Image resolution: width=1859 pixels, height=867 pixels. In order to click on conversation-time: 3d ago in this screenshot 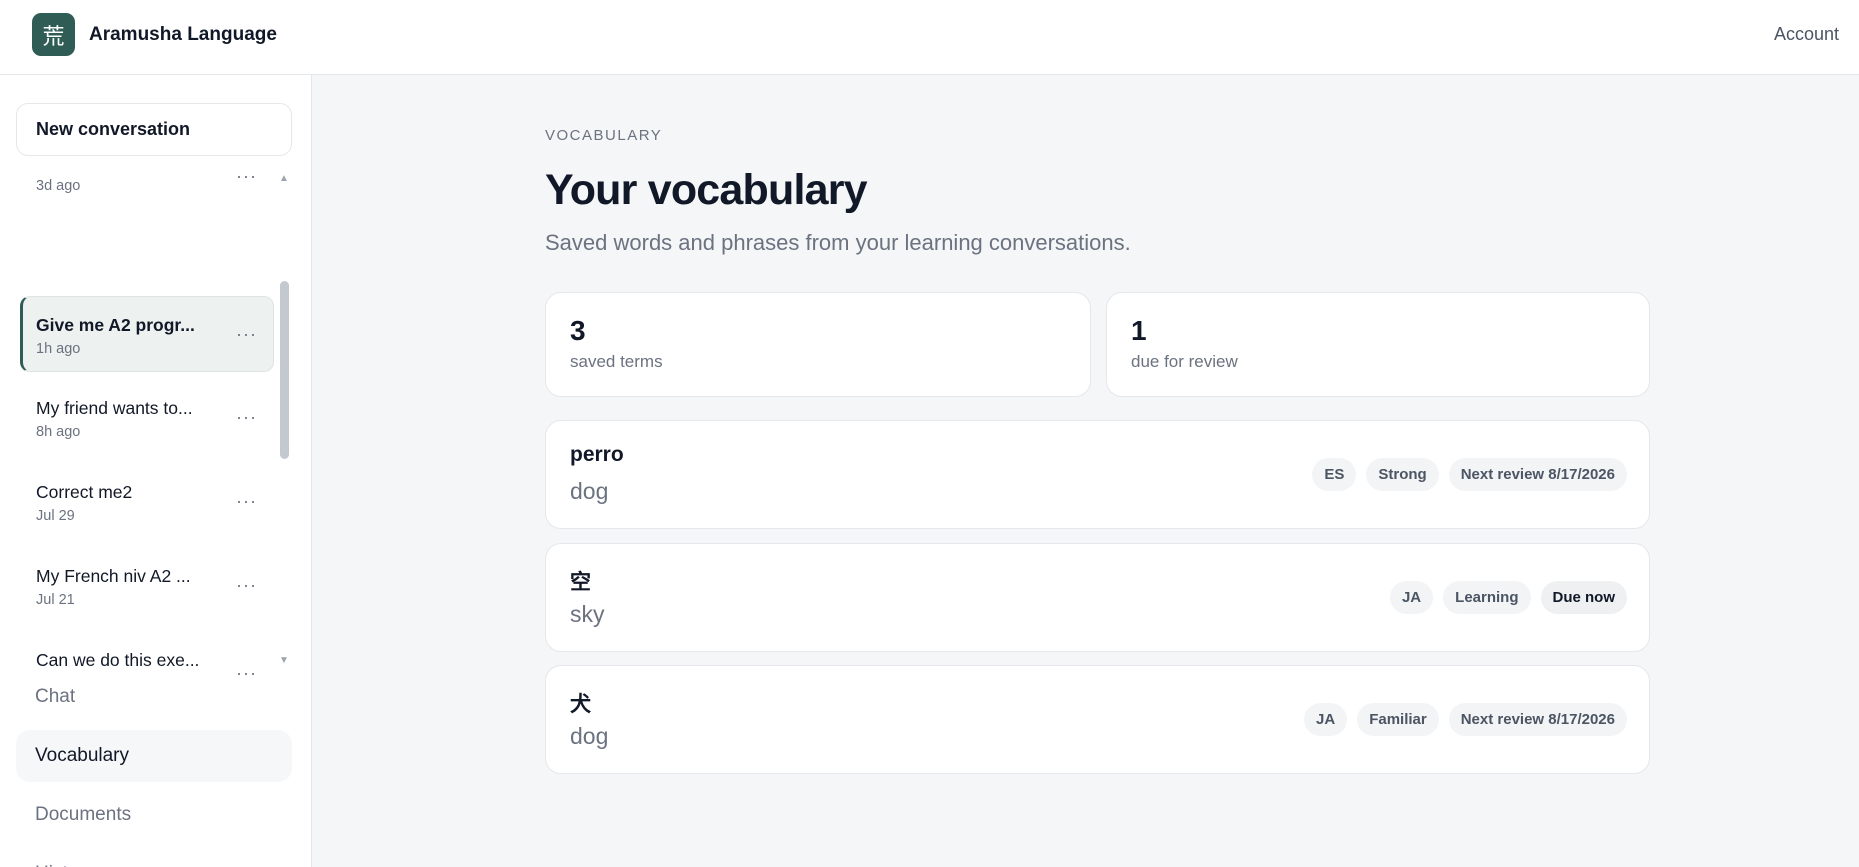, I will do `click(58, 186)`.